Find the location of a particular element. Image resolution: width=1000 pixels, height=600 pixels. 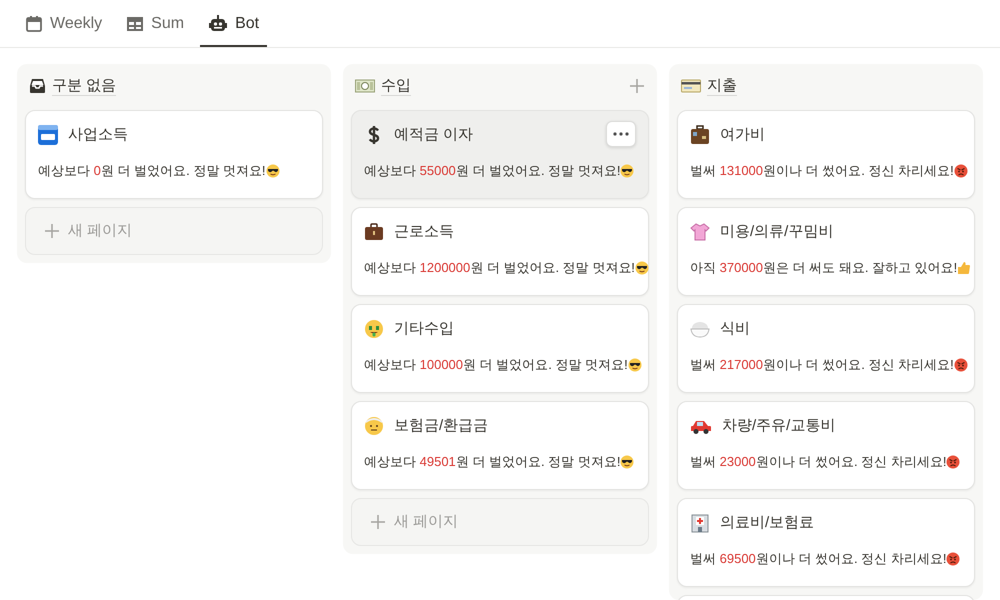

card-title: 의료비/보험료 is located at coordinates (767, 522).